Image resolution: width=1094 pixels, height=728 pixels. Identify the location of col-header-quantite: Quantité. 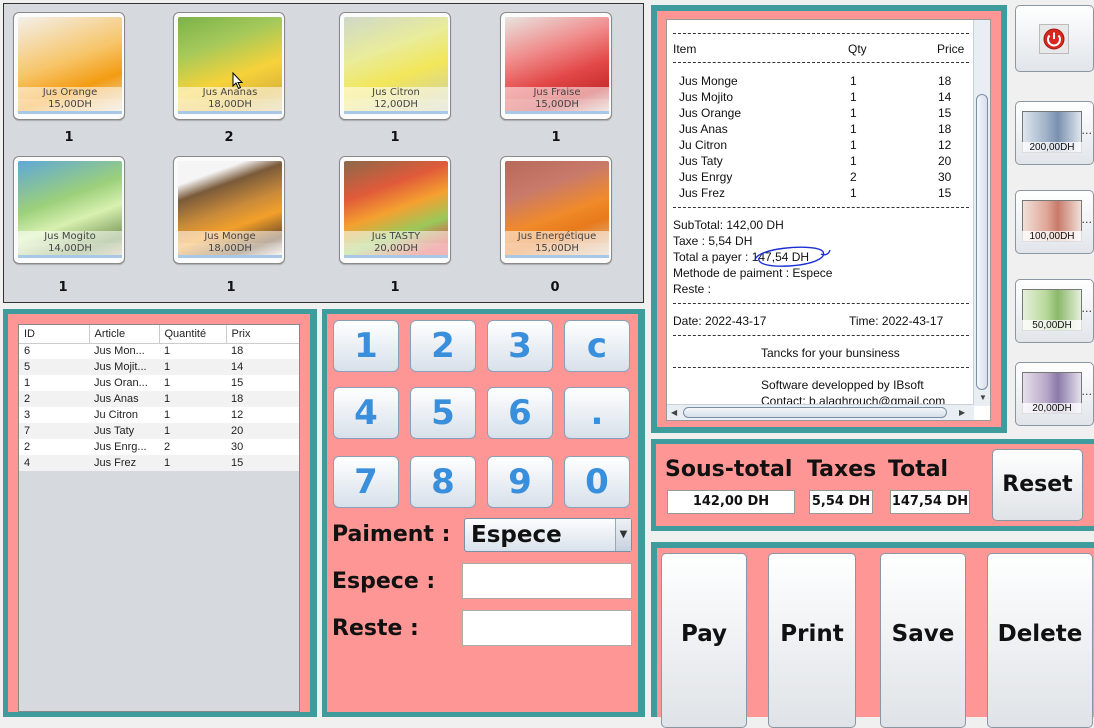
(193, 334).